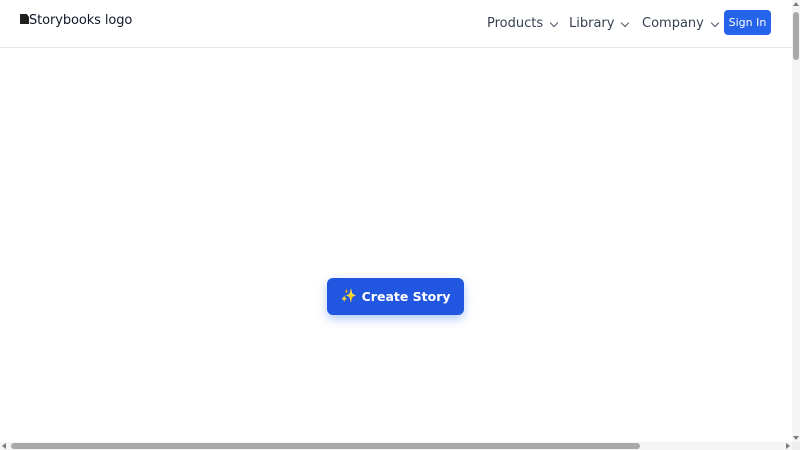 The image size is (800, 450). What do you see at coordinates (788, 446) in the screenshot?
I see `scroll-right-arrow-icon` at bounding box center [788, 446].